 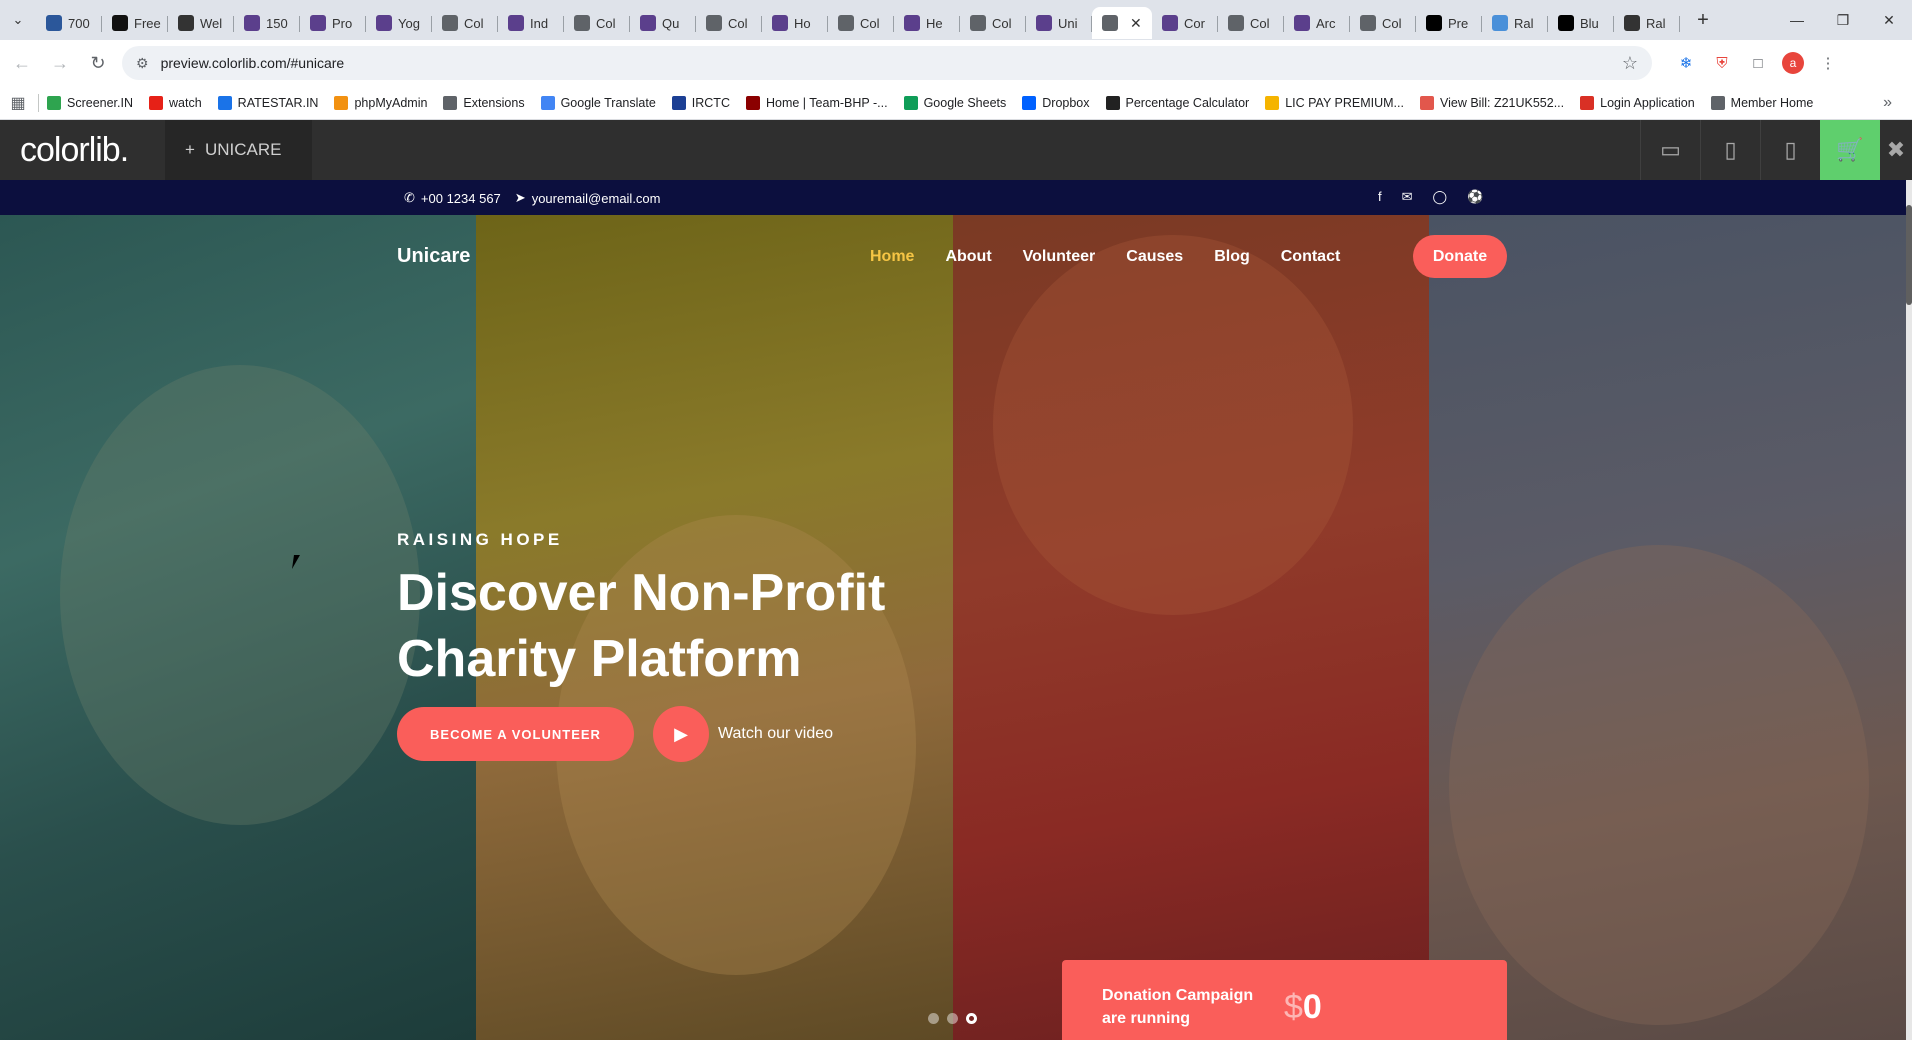 I want to click on currency-symbol: $, so click(x=1293, y=1007).